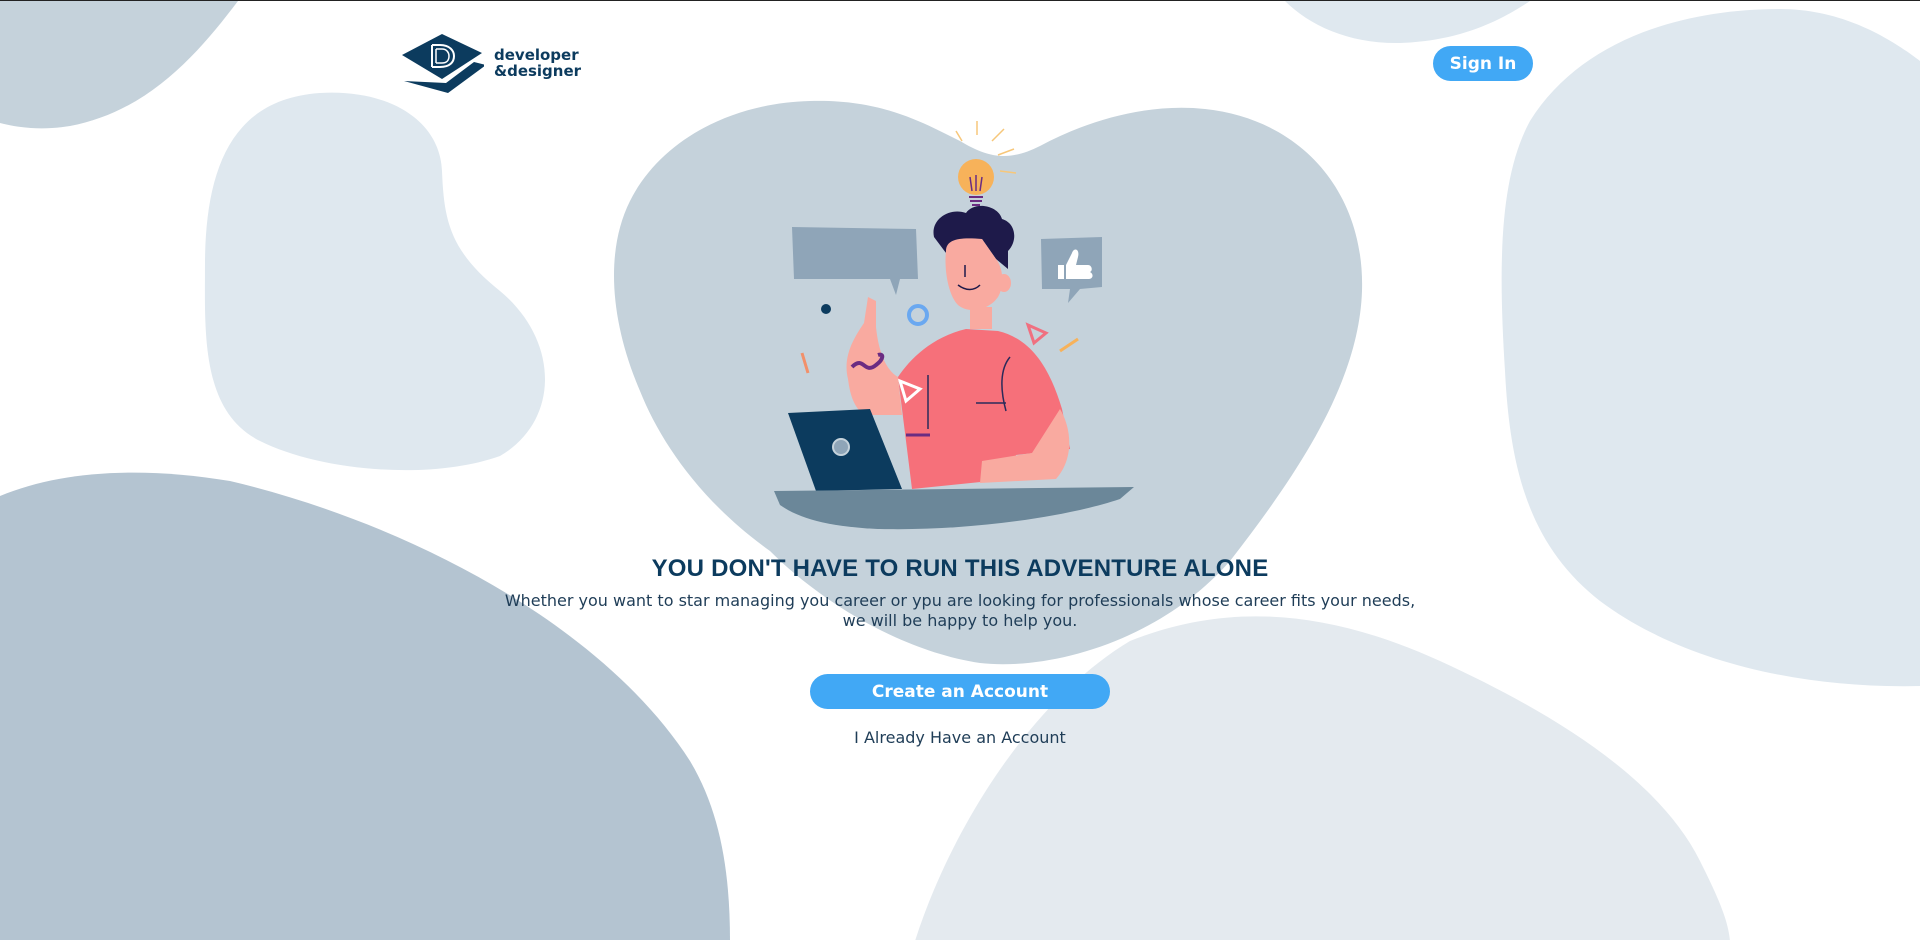 The image size is (1920, 940). Describe the element at coordinates (960, 620) in the screenshot. I see `subtitle-line-2: we will be happy to help you.` at that location.